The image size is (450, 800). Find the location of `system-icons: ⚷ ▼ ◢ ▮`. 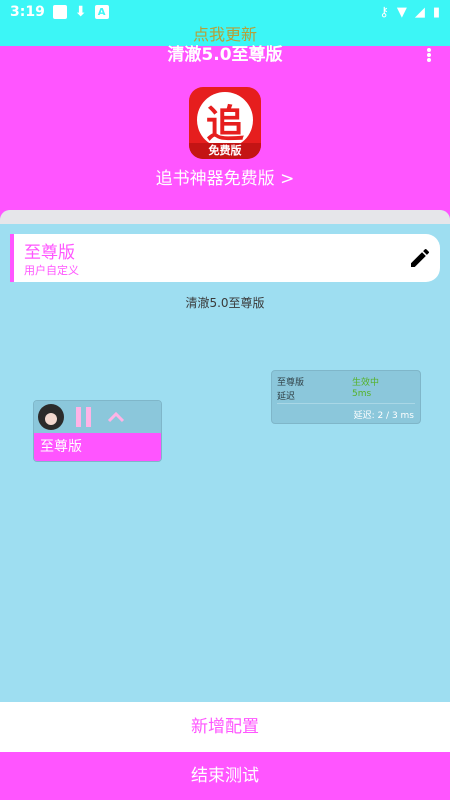

system-icons: ⚷ ▼ ◢ ▮ is located at coordinates (409, 12).